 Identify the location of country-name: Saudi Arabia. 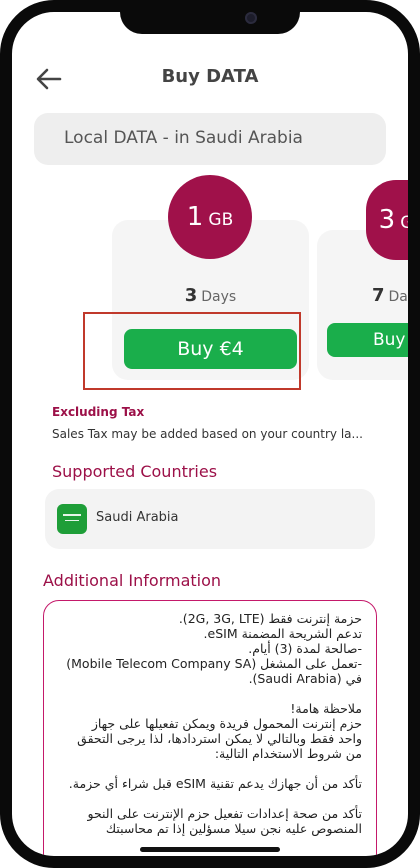
(137, 517).